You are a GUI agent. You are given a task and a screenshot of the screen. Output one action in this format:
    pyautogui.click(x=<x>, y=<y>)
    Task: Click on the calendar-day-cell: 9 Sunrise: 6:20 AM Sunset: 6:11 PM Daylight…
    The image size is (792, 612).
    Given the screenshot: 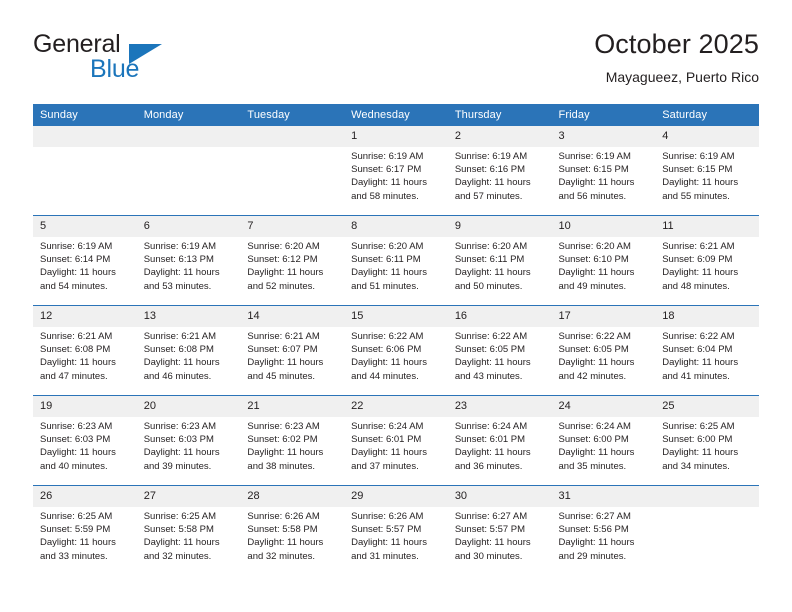 What is the action you would take?
    pyautogui.click(x=499, y=260)
    